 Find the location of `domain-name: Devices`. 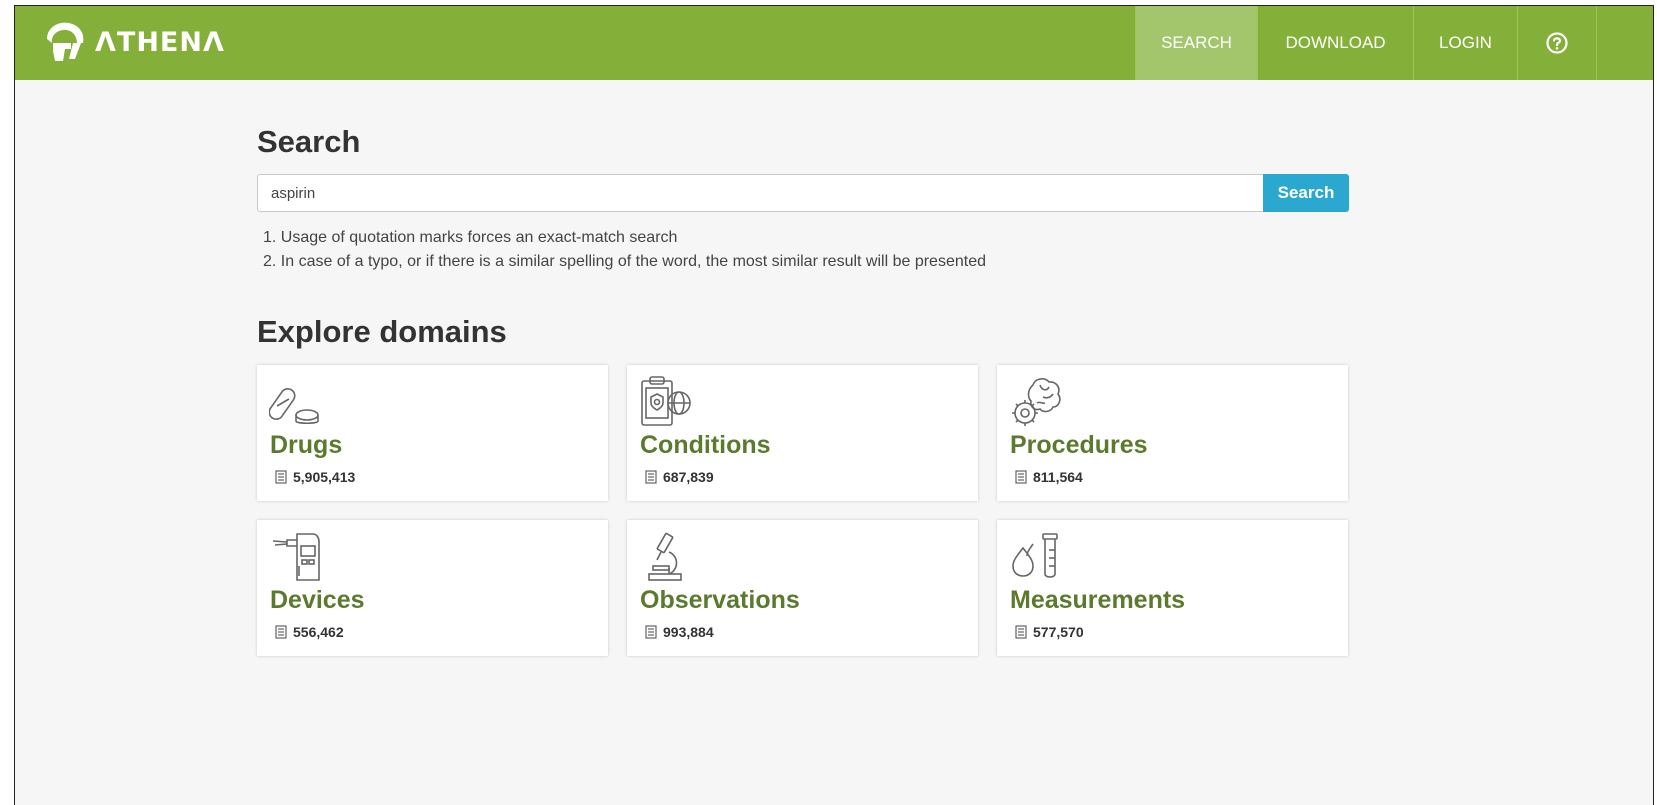

domain-name: Devices is located at coordinates (317, 600).